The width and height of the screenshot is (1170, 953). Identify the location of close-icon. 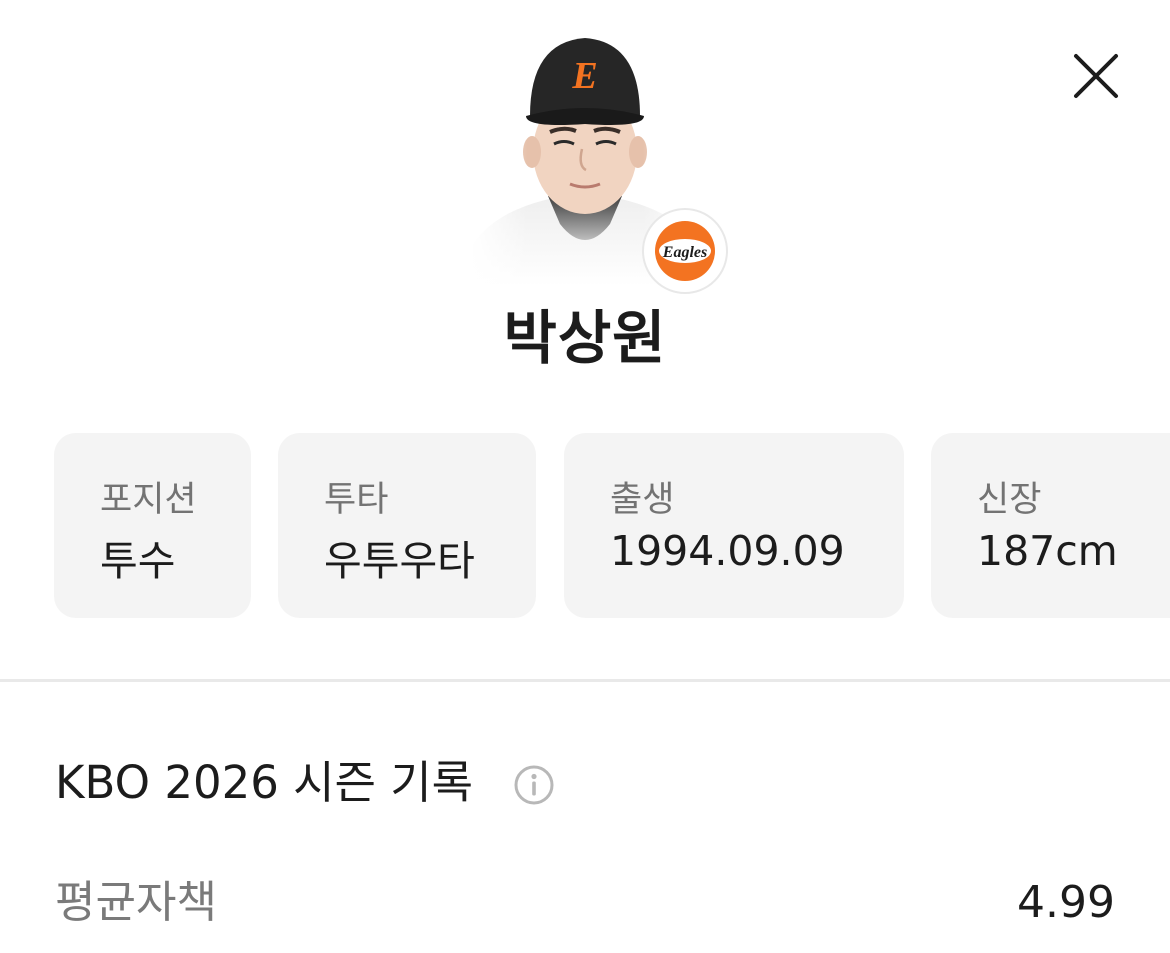
(1096, 76).